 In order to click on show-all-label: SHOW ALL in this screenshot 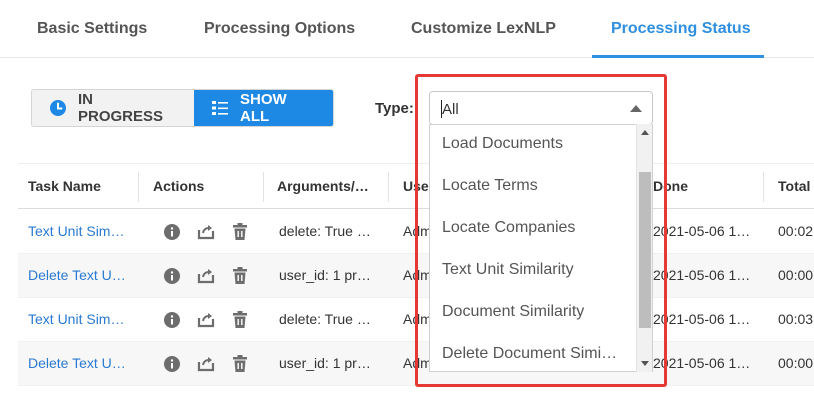, I will do `click(263, 108)`.